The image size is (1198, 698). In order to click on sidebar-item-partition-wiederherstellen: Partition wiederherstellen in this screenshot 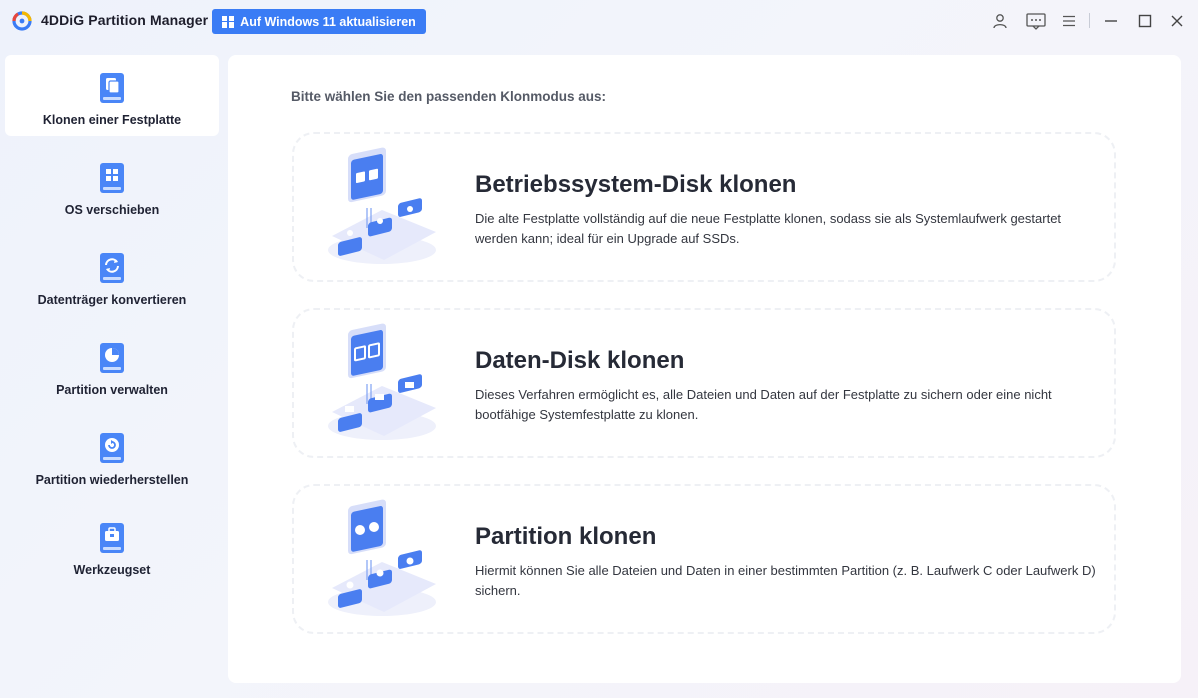, I will do `click(112, 455)`.